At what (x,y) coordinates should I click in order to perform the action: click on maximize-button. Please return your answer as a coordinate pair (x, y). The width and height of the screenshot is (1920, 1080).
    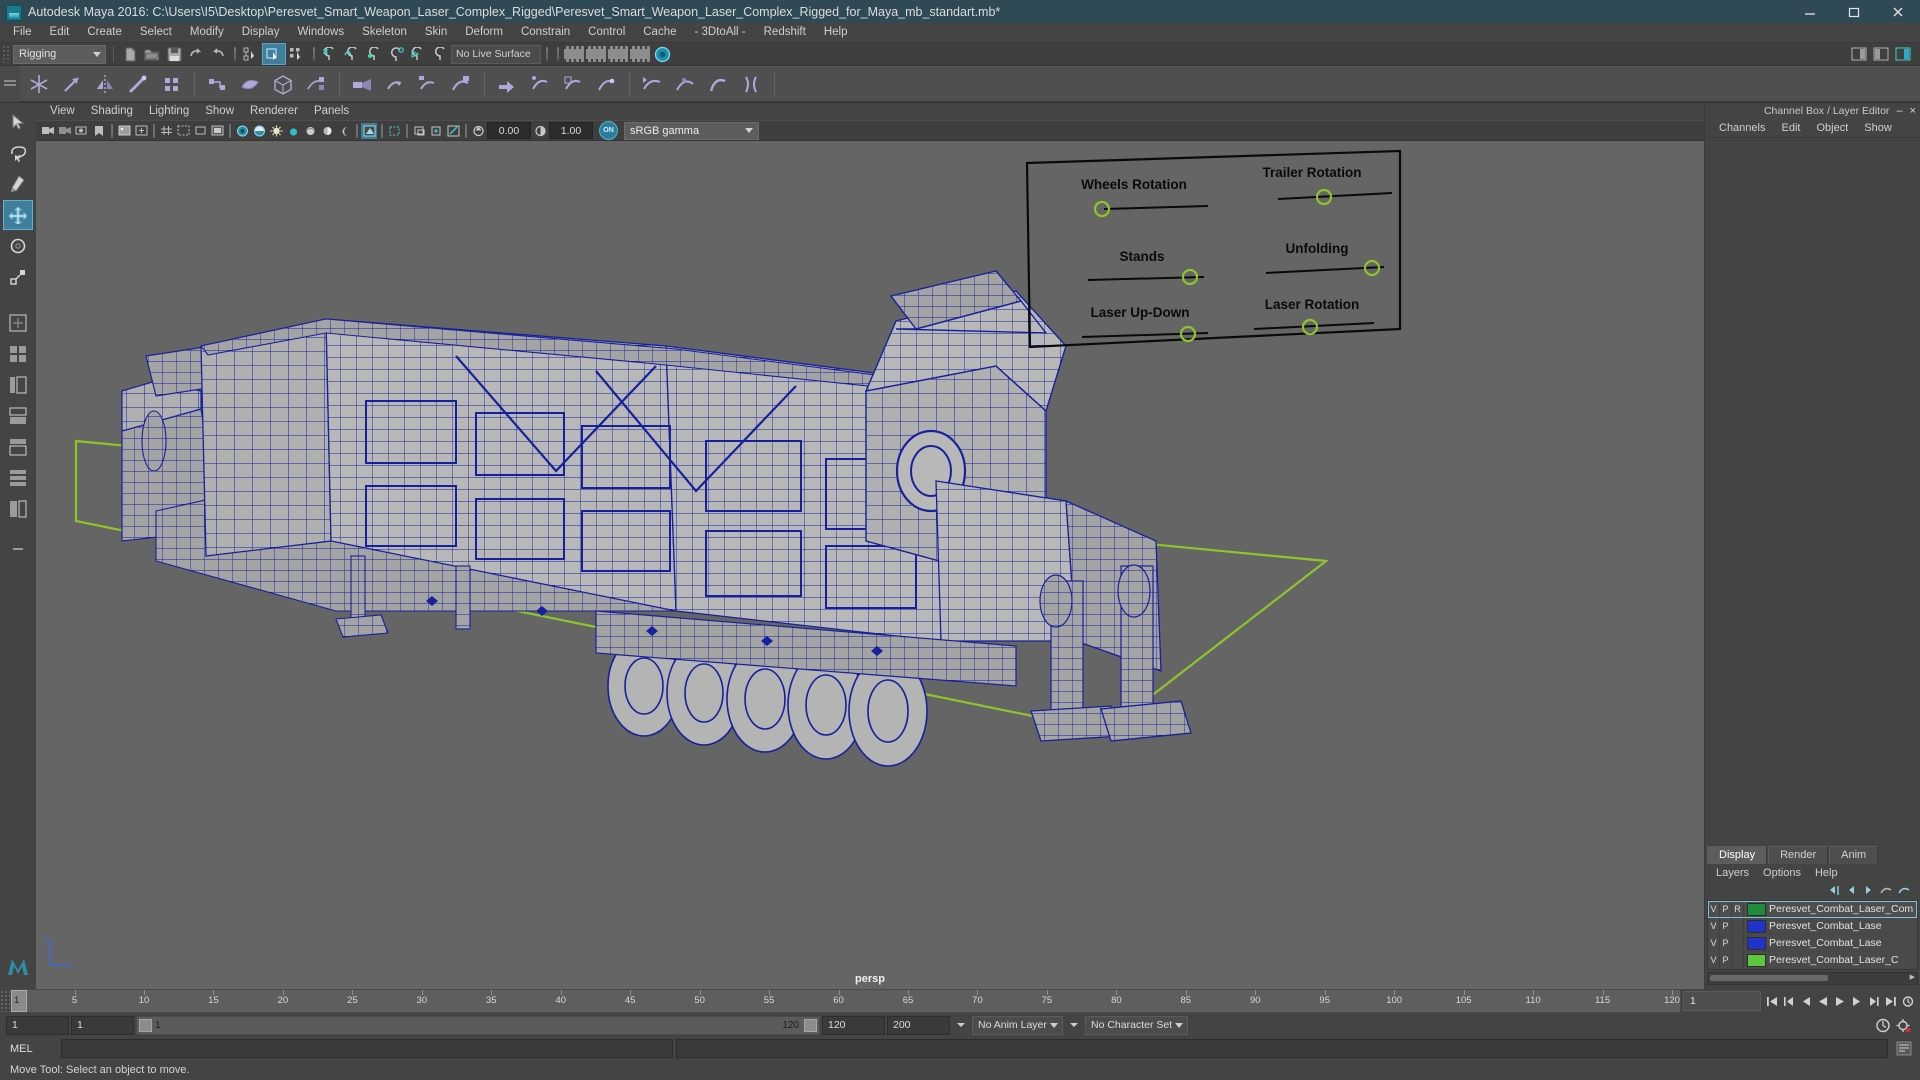
    Looking at the image, I should click on (1854, 11).